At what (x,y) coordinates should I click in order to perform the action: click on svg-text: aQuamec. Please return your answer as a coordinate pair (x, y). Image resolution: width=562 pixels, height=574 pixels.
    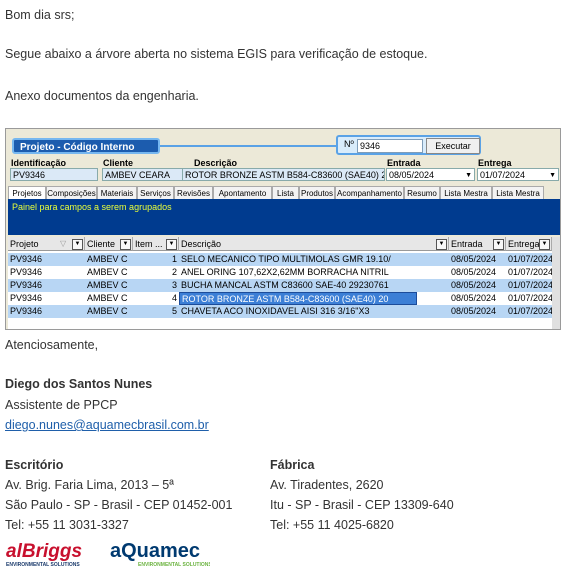
    Looking at the image, I should click on (155, 551).